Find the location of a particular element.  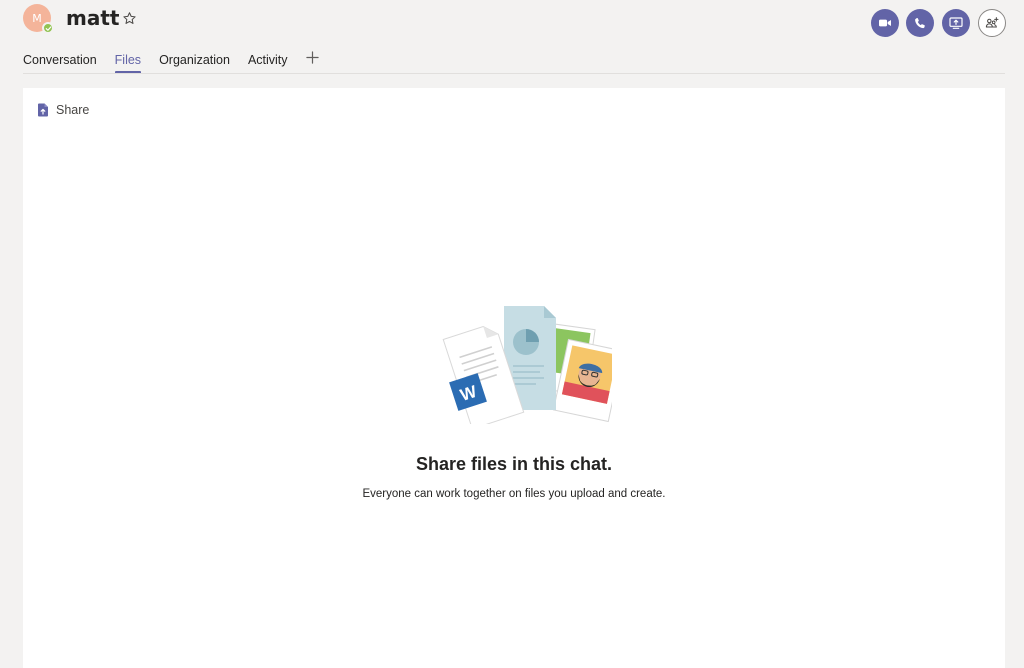

audio-call-button is located at coordinates (920, 23).